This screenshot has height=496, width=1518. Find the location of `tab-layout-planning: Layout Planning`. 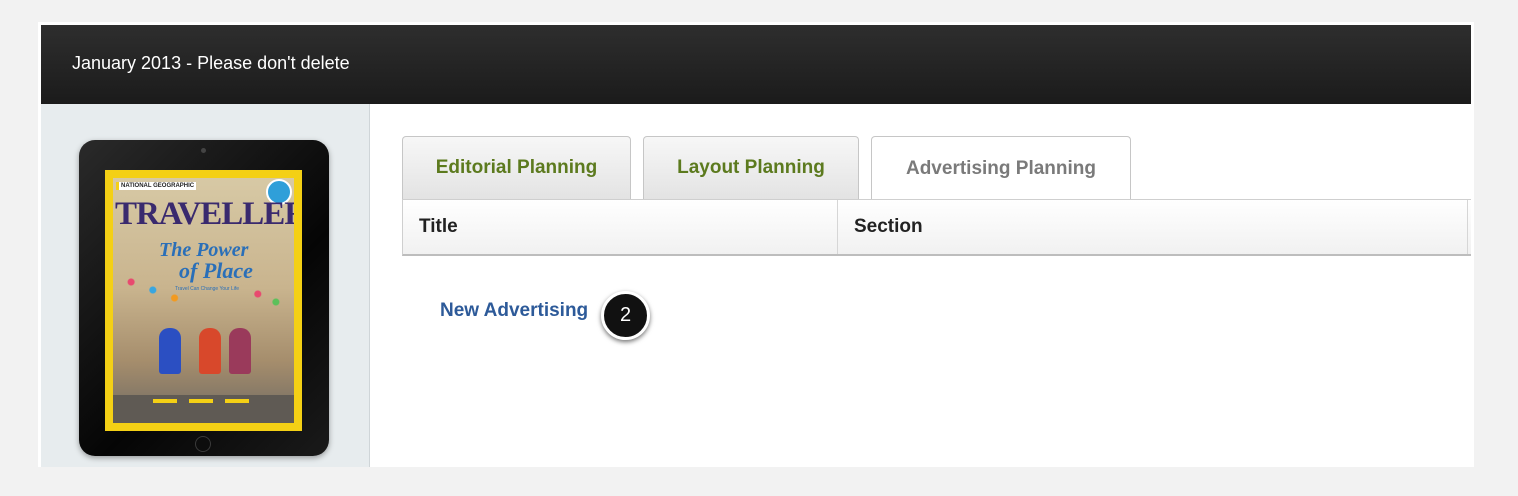

tab-layout-planning: Layout Planning is located at coordinates (751, 167).